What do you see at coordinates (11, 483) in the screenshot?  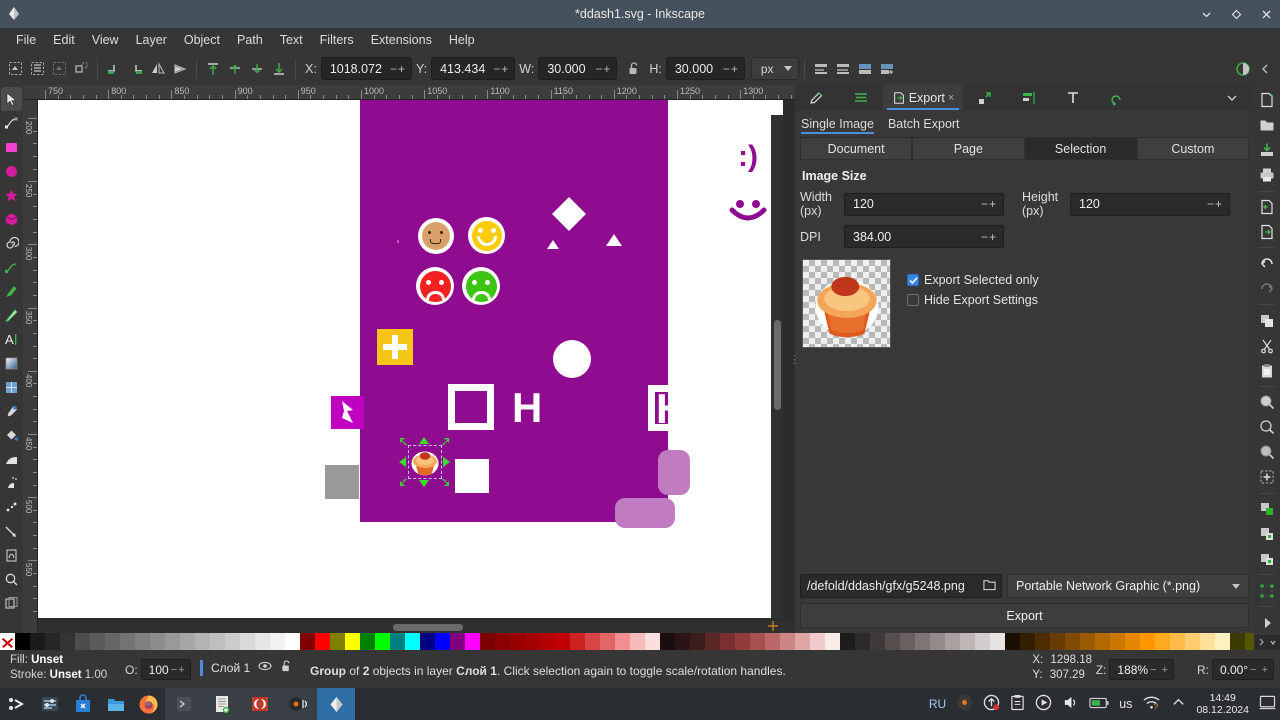 I see `tool-spray` at bounding box center [11, 483].